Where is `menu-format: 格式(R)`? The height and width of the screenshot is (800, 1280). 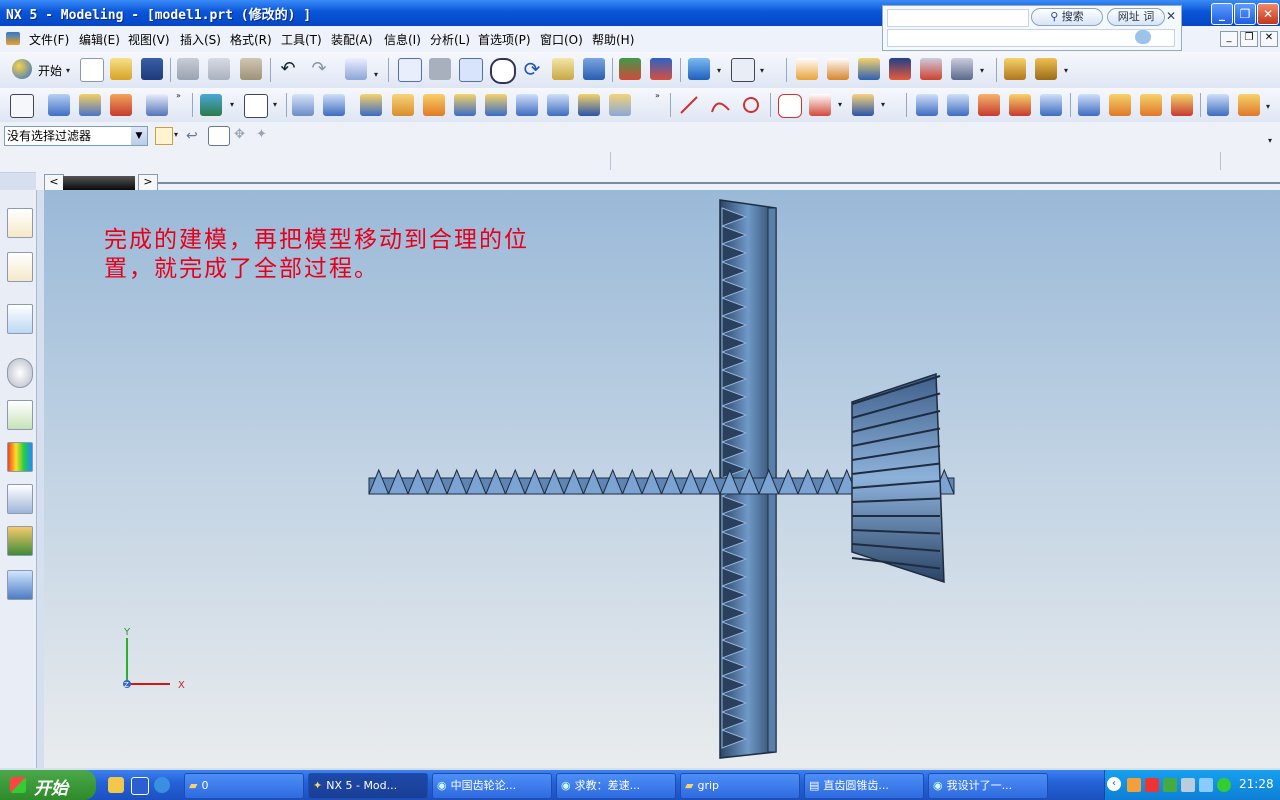
menu-format: 格式(R) is located at coordinates (251, 39).